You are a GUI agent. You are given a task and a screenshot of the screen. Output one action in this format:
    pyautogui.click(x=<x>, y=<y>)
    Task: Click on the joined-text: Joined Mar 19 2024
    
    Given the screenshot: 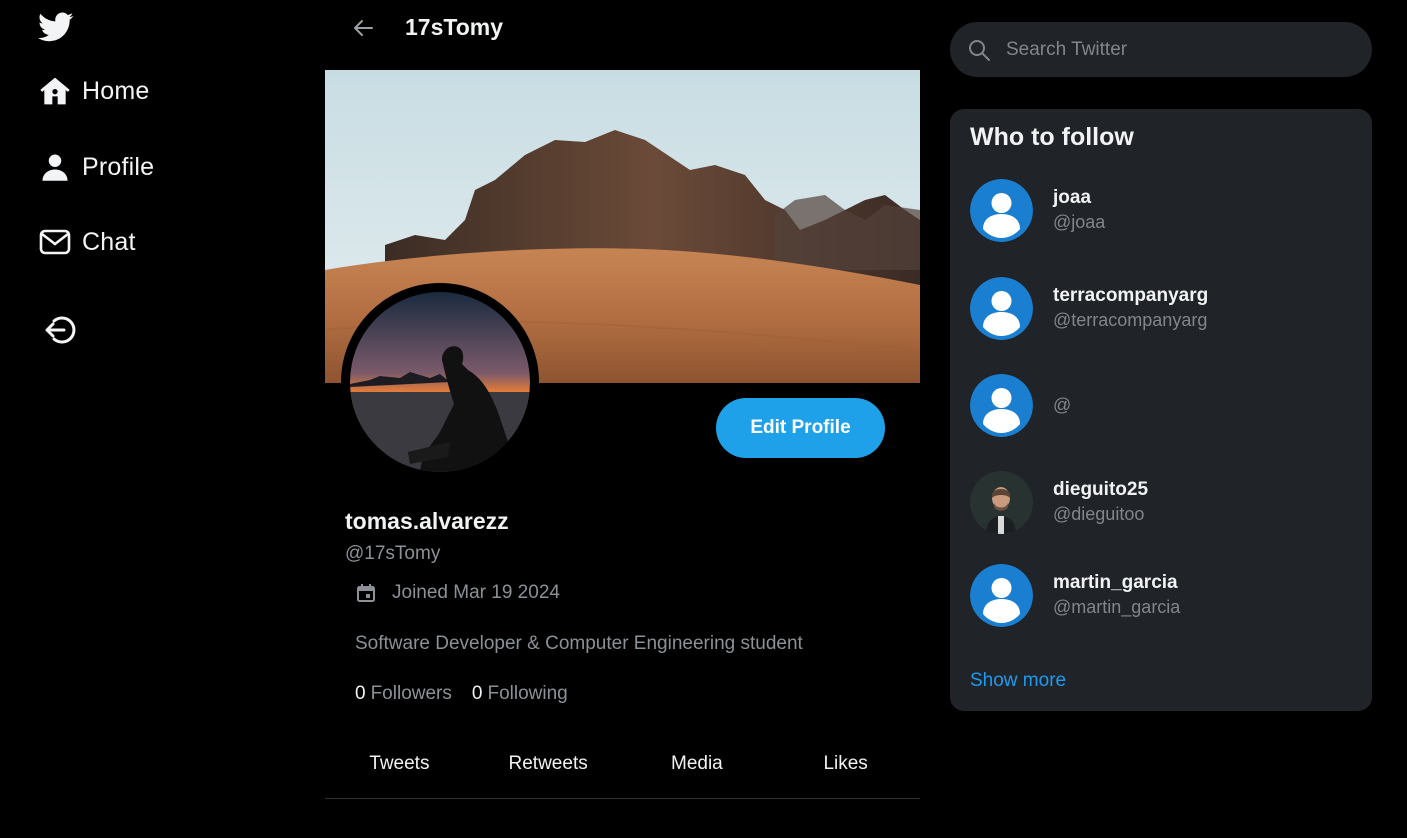 What is the action you would take?
    pyautogui.click(x=476, y=592)
    